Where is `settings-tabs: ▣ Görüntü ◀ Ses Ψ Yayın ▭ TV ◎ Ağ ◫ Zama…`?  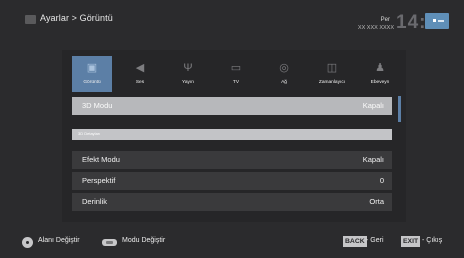
settings-tabs: ▣ Görüntü ◀ Ses Ψ Yayın ▭ TV ◎ Ağ ◫ Zama… is located at coordinates (236, 74).